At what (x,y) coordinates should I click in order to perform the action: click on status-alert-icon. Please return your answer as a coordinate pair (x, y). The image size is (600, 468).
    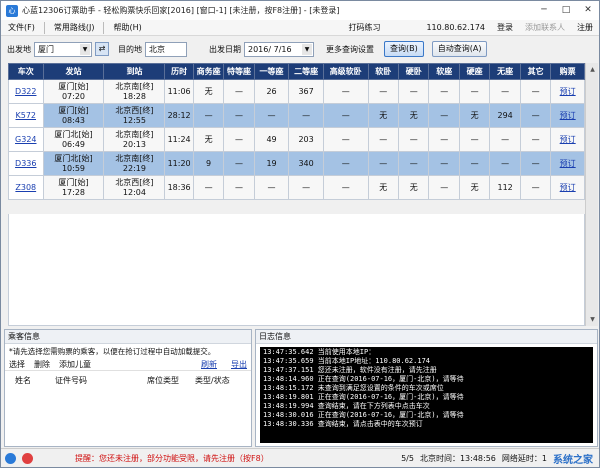
    Looking at the image, I should click on (27, 458).